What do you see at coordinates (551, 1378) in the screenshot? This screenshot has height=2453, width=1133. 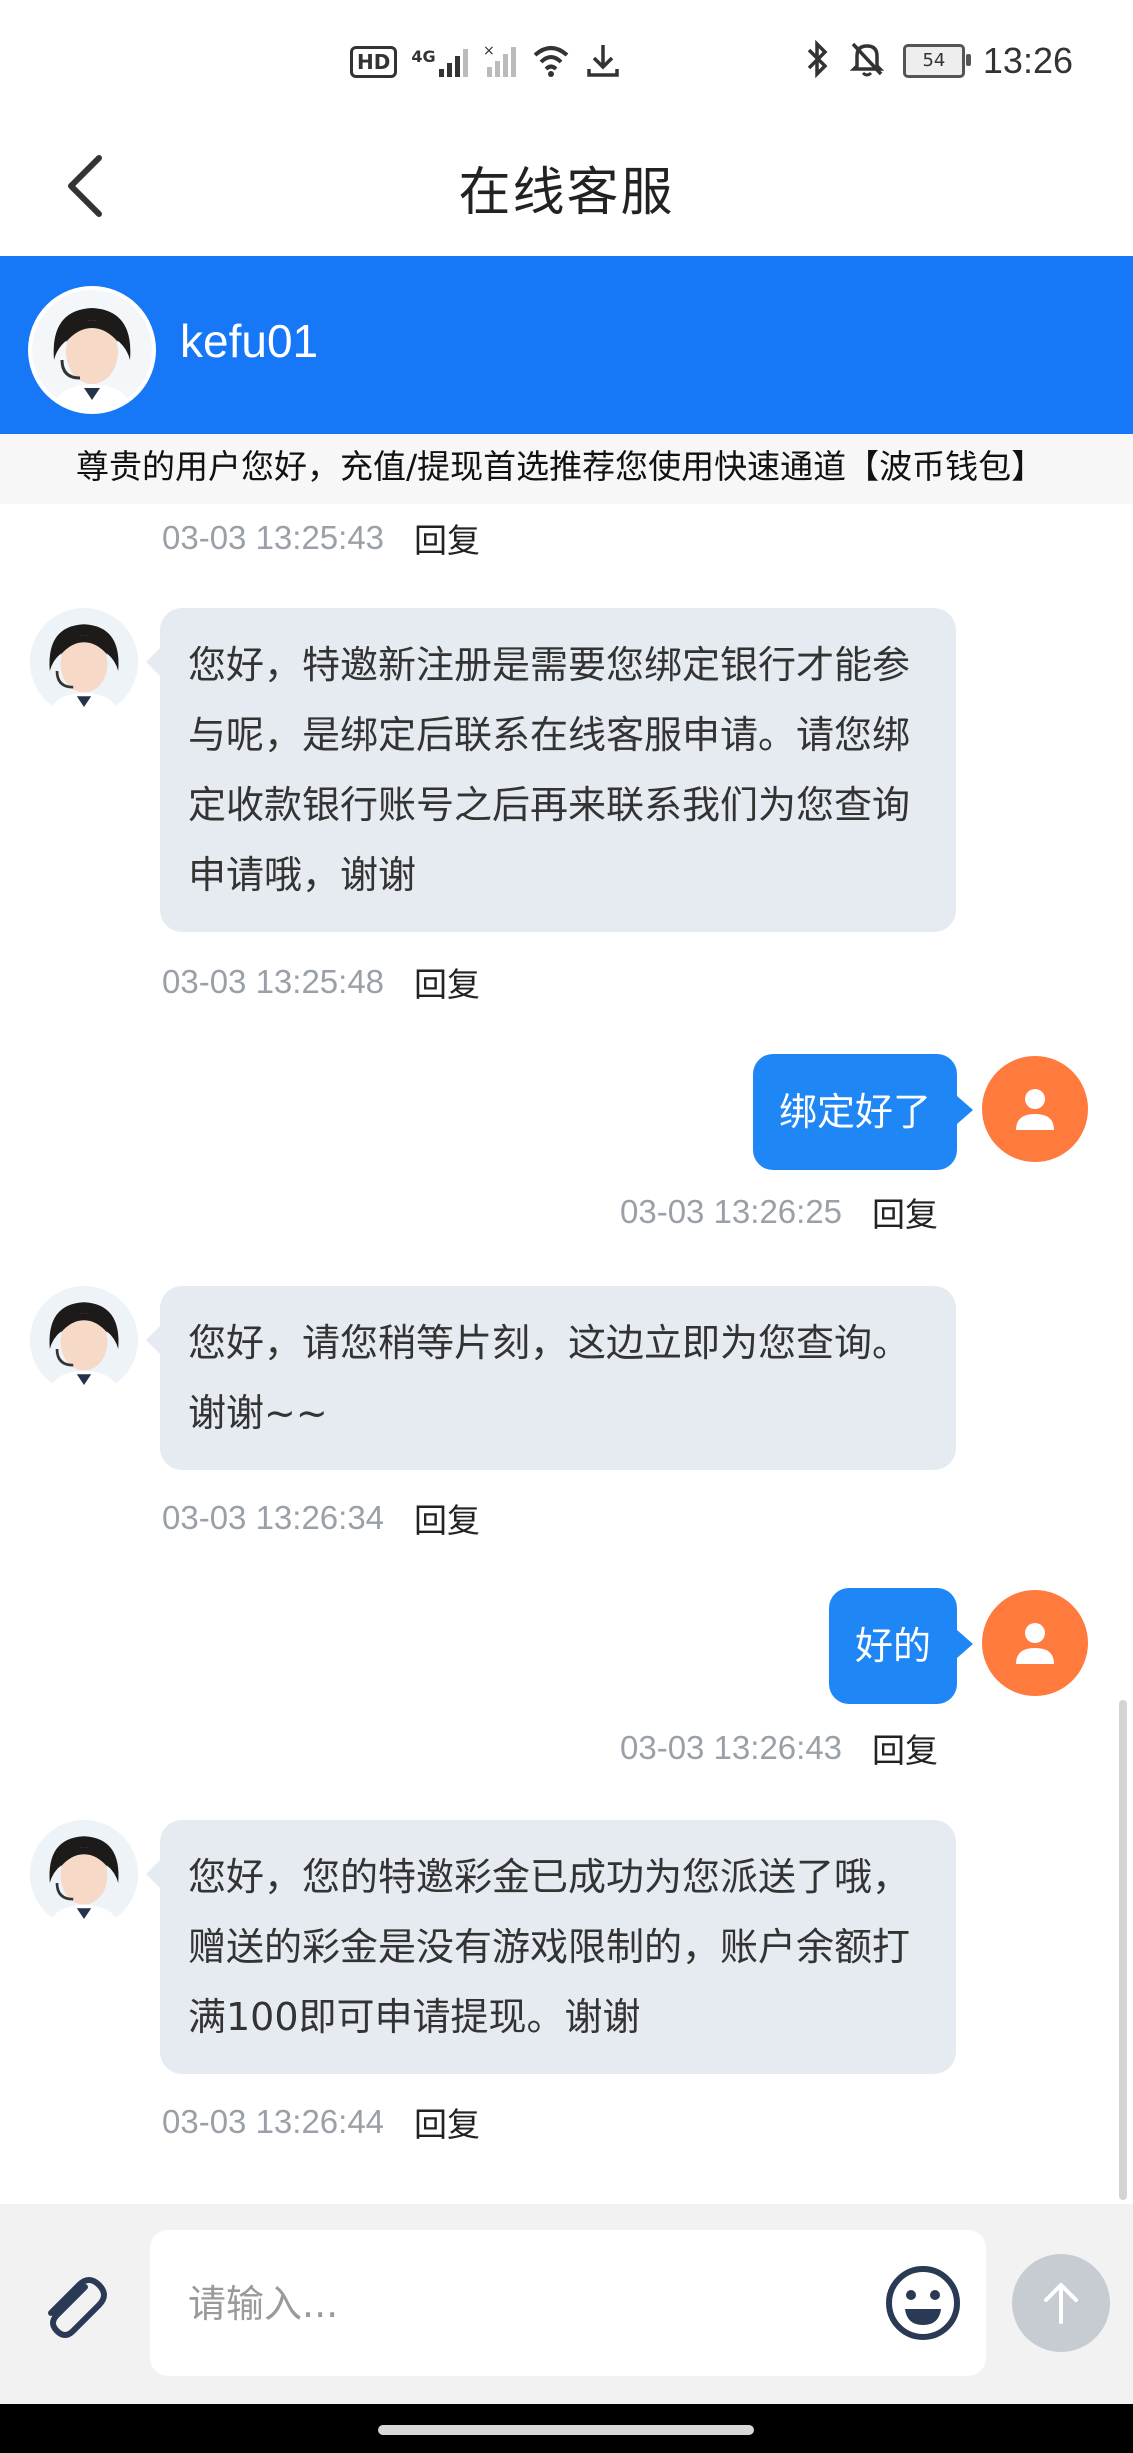 I see `agent-message-bubble: 您好，请您稍等片刻，这边立即为您查询。谢谢~~` at bounding box center [551, 1378].